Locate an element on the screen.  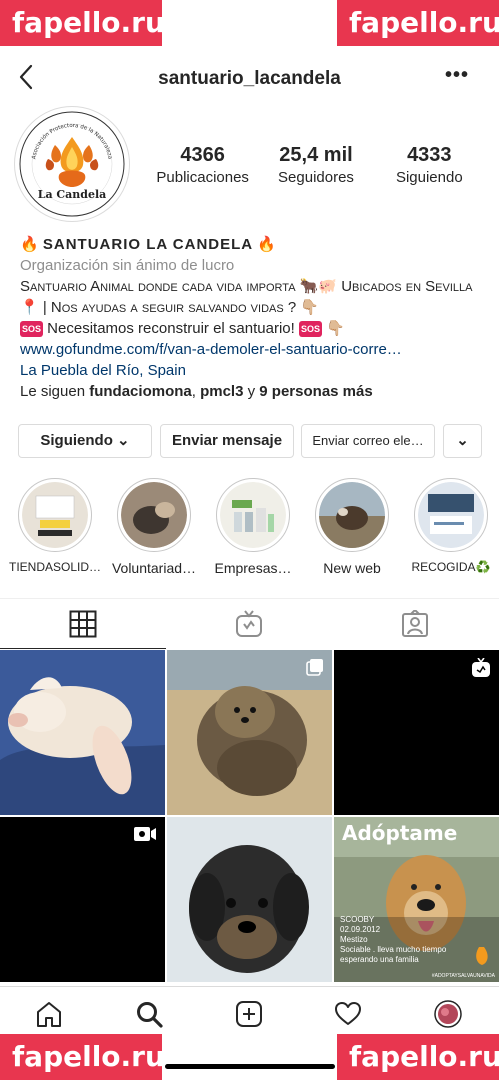
more-options-icon: ••• is located at coordinates (457, 75).